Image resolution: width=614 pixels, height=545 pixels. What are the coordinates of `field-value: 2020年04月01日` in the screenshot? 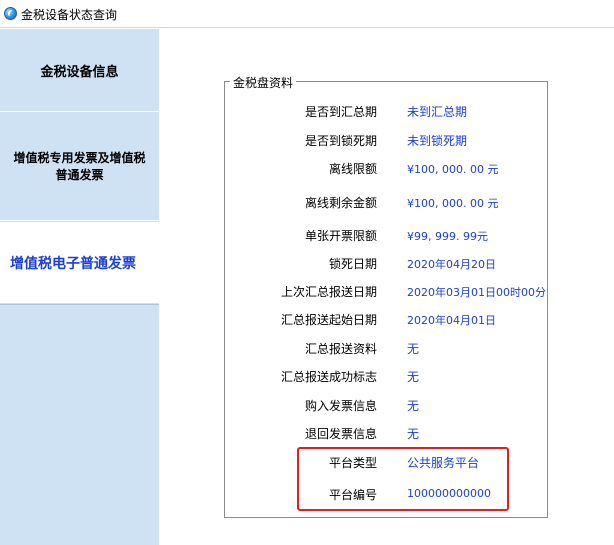 It's located at (451, 320).